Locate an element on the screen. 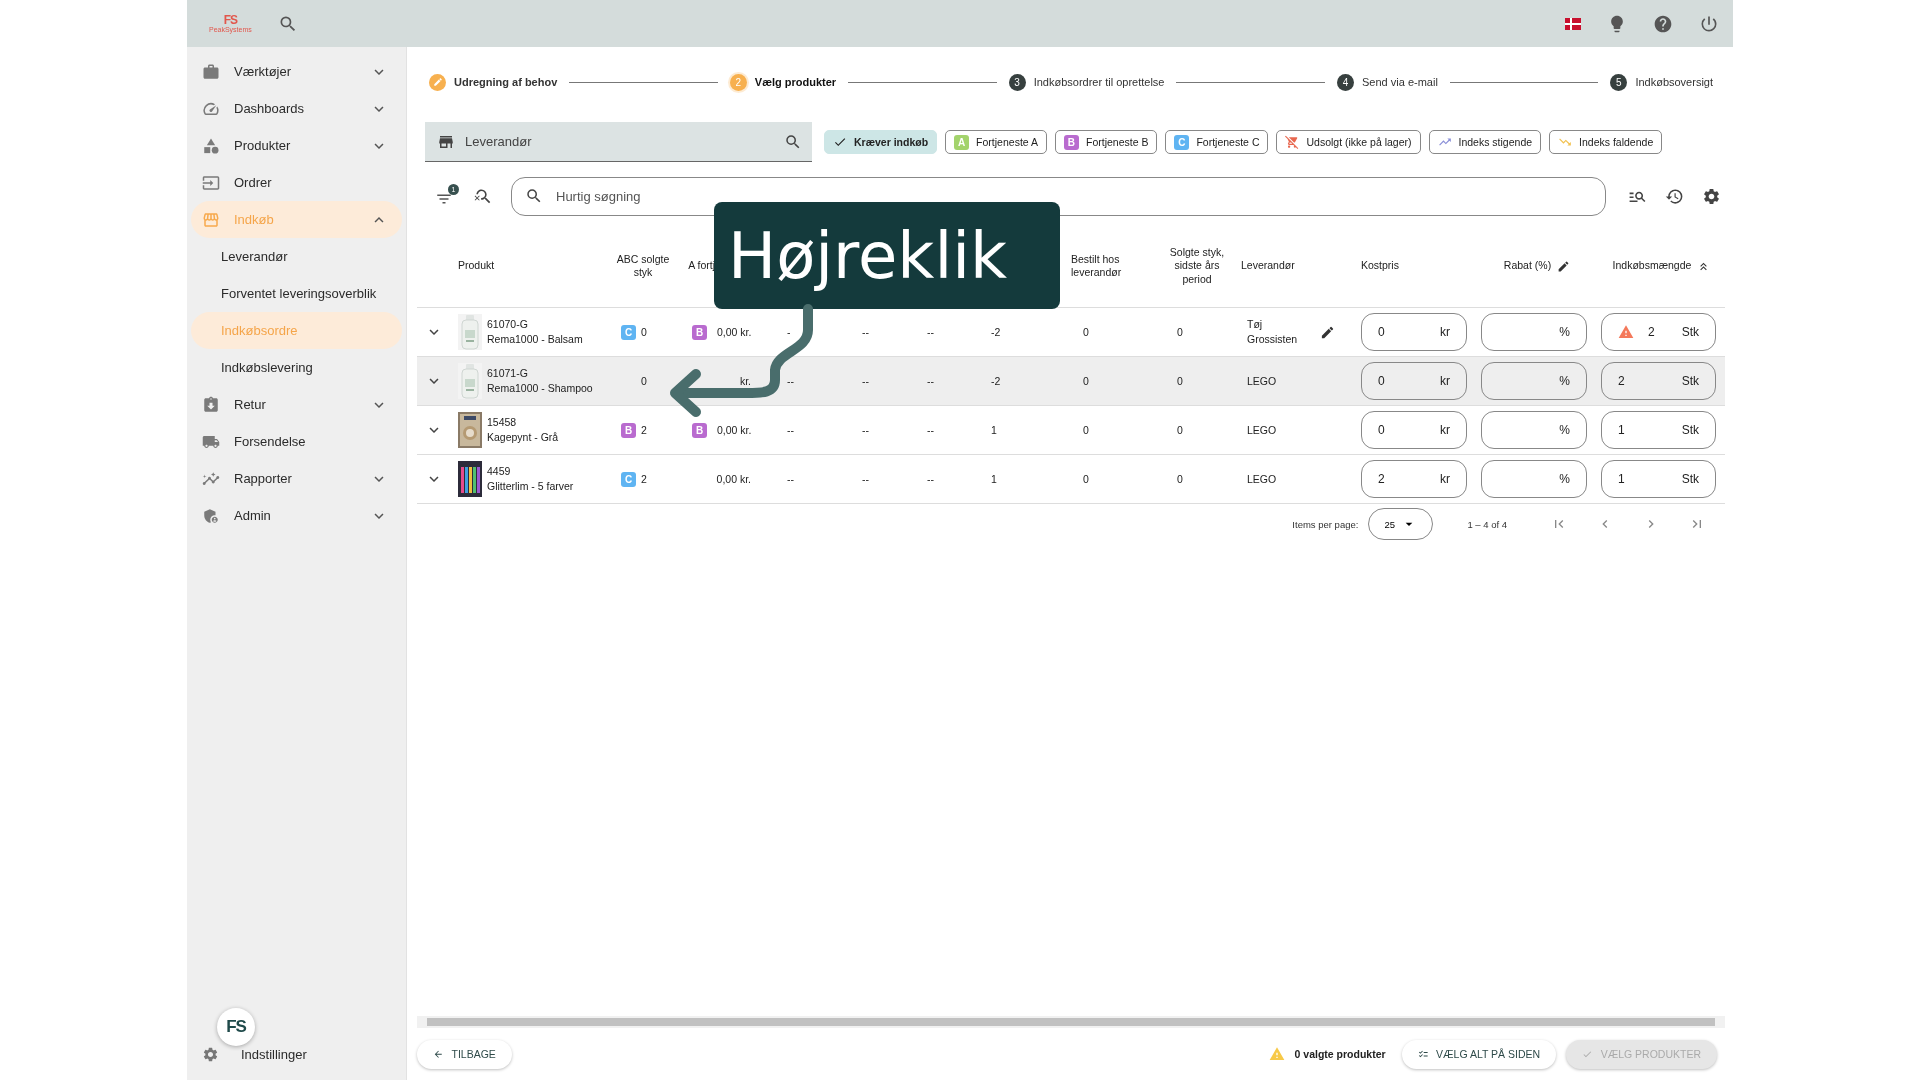 The width and height of the screenshot is (1920, 1080). filter-chip: B Fortjeneste B is located at coordinates (1106, 142).